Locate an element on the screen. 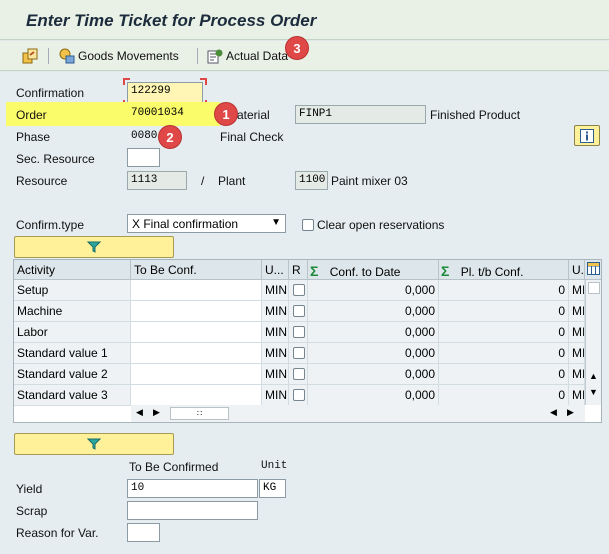 The height and width of the screenshot is (554, 609). copy-document-icon is located at coordinates (30, 56).